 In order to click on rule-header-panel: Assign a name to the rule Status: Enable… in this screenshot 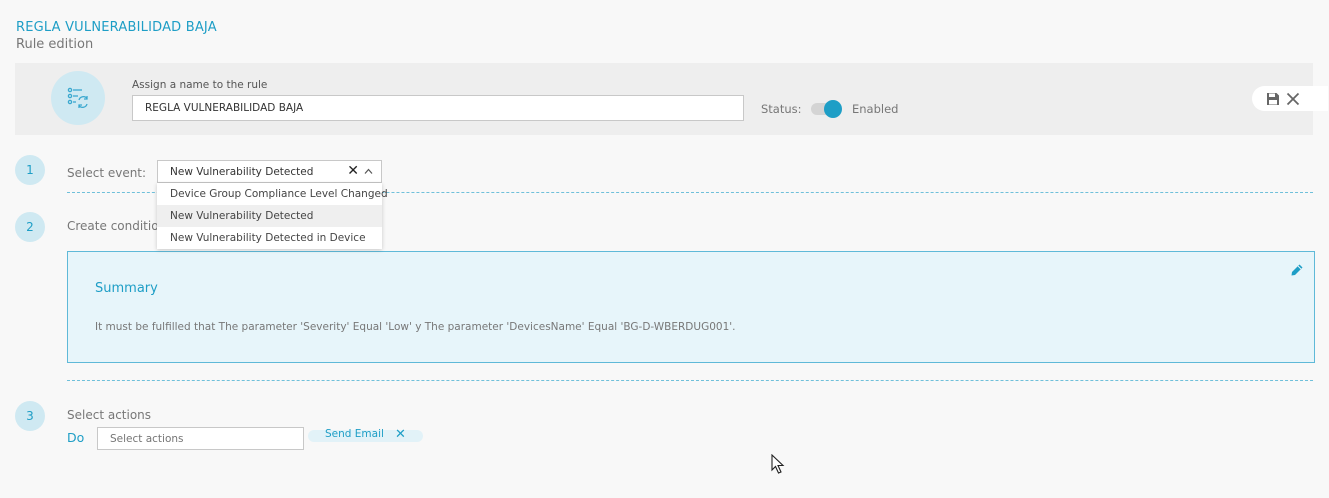, I will do `click(671, 99)`.